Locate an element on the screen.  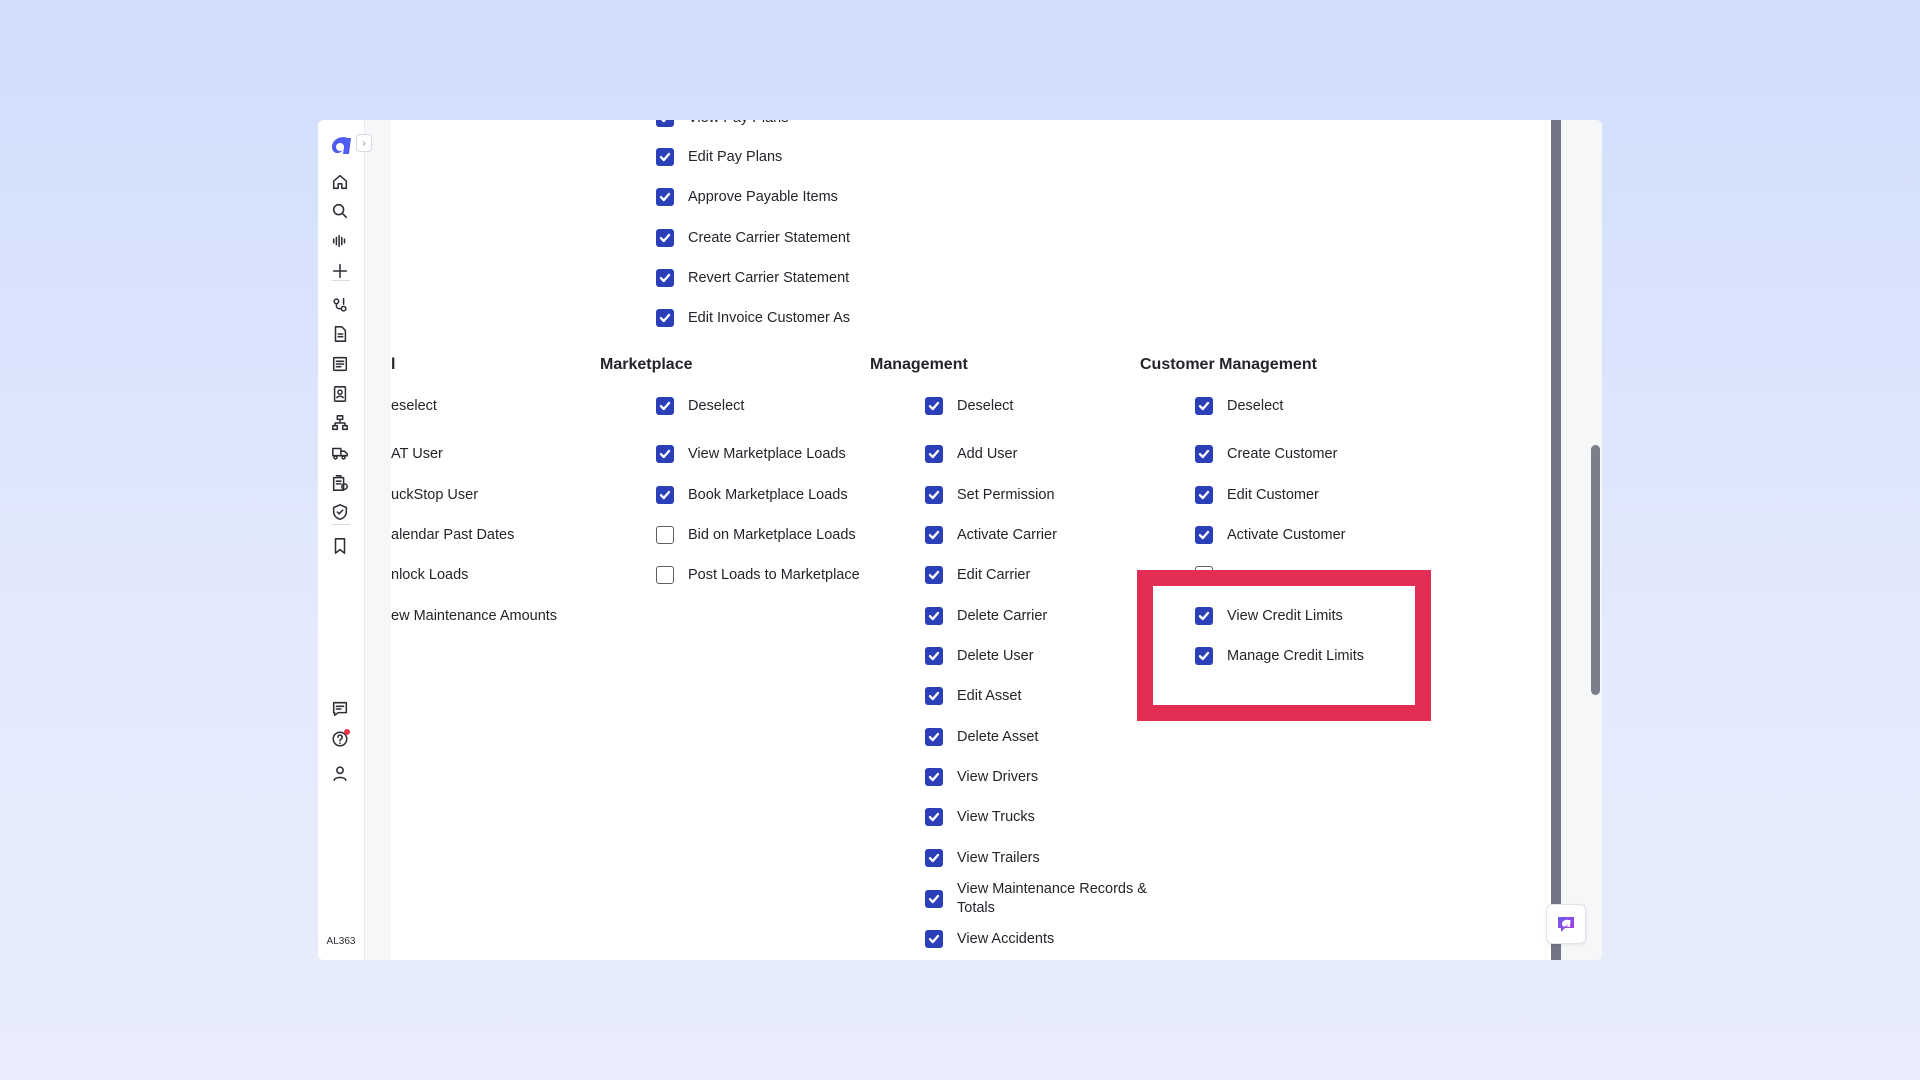
hierarchy-icon is located at coordinates (340, 423).